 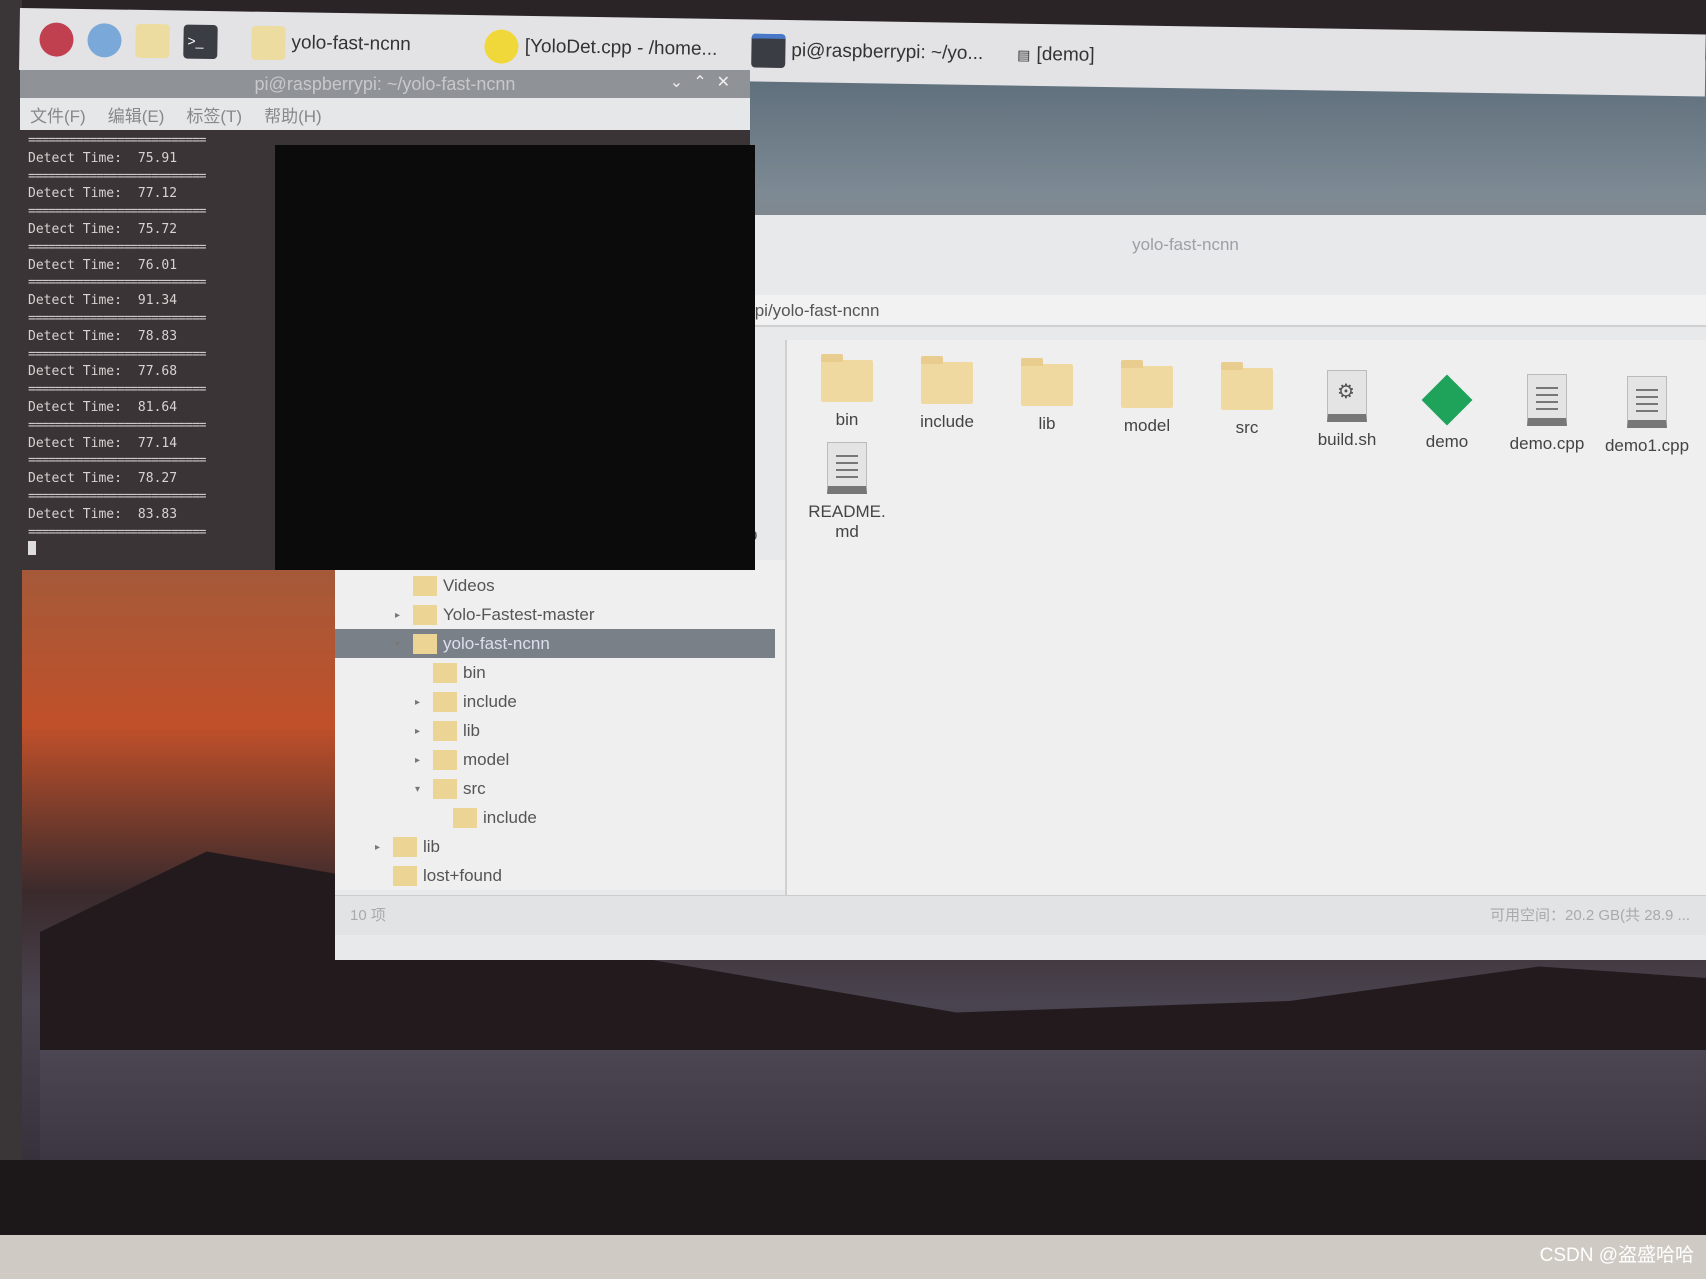 I want to click on tree-item: ▸ include, so click(x=466, y=702).